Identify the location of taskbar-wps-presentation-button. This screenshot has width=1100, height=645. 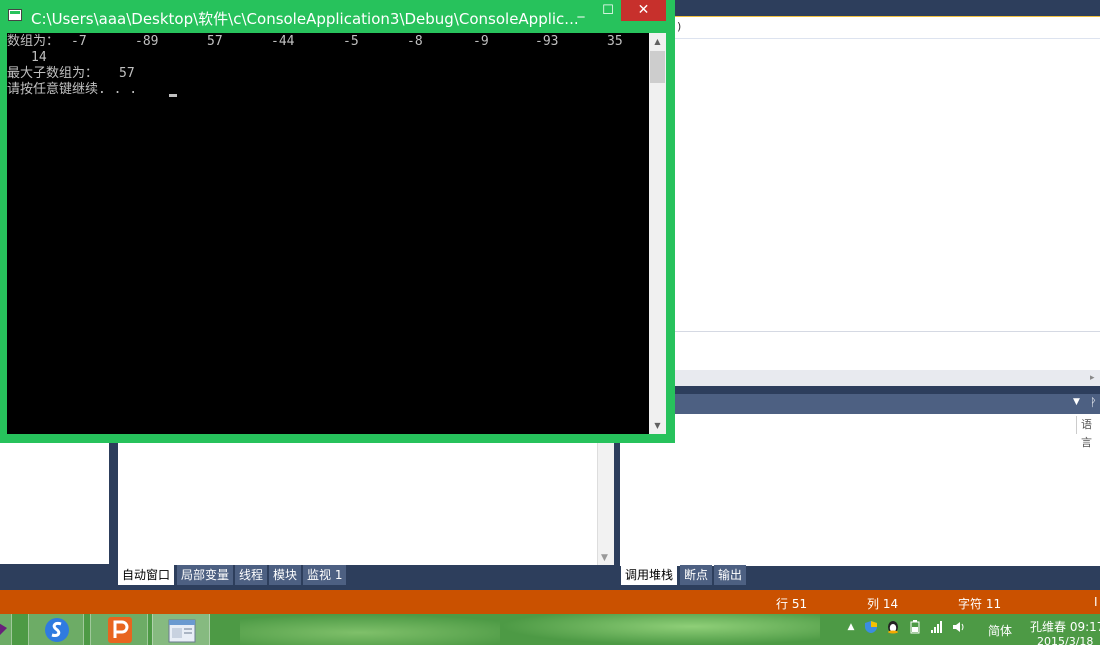
(119, 629).